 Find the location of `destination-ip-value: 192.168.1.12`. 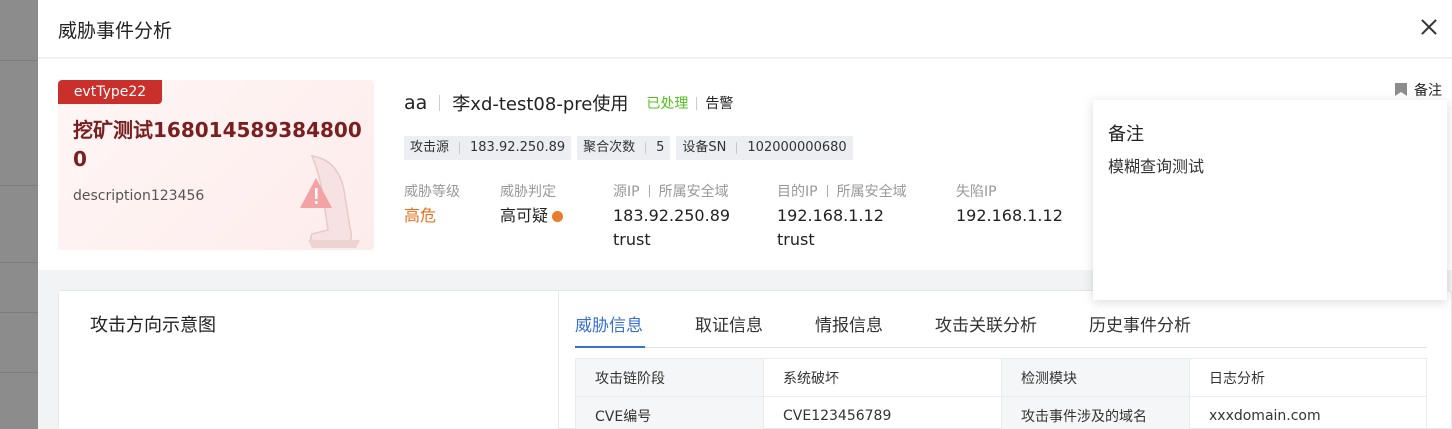

destination-ip-value: 192.168.1.12 is located at coordinates (830, 215).